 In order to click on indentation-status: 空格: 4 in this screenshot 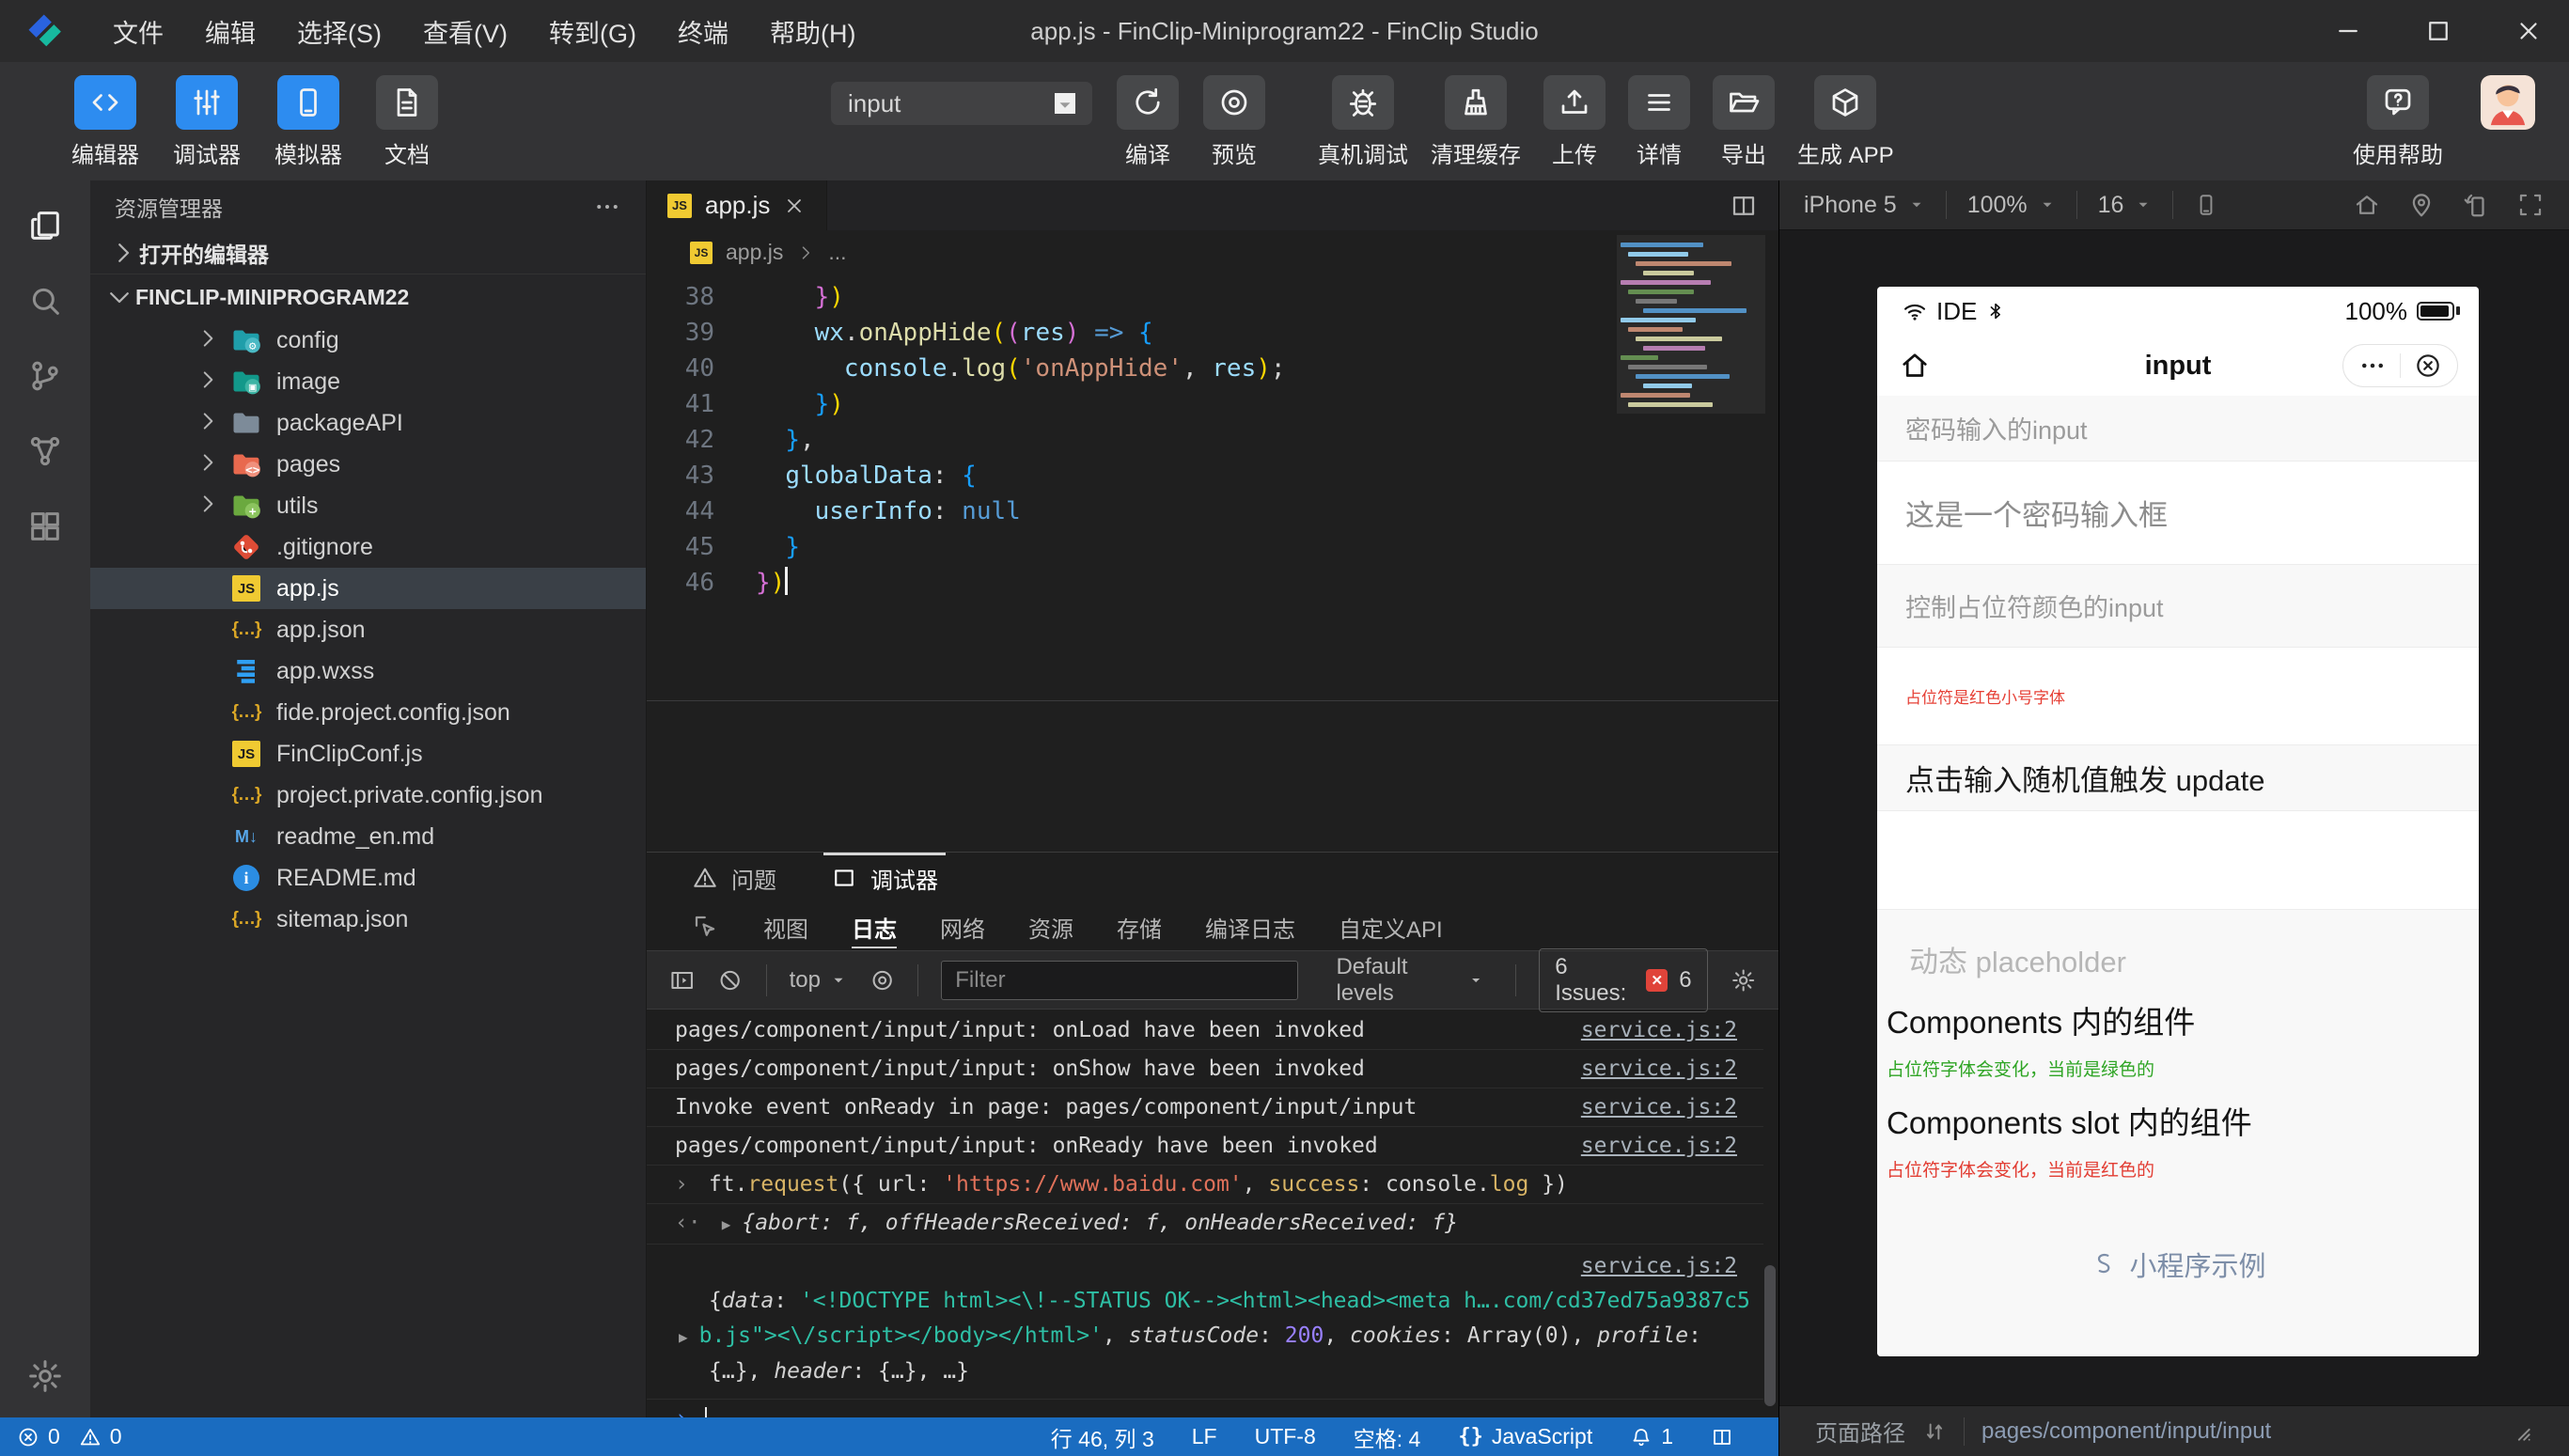, I will do `click(1387, 1437)`.